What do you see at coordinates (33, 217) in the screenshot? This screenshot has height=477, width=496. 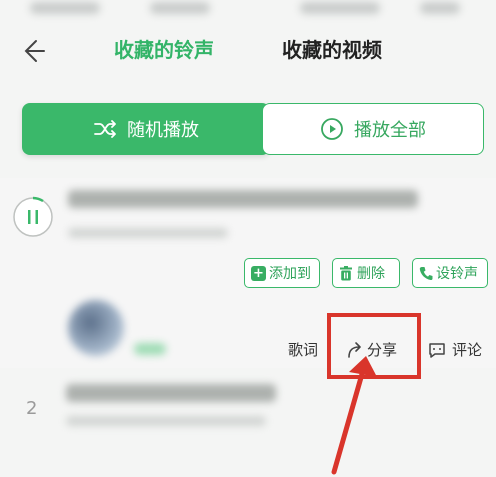 I see `pause-icon` at bounding box center [33, 217].